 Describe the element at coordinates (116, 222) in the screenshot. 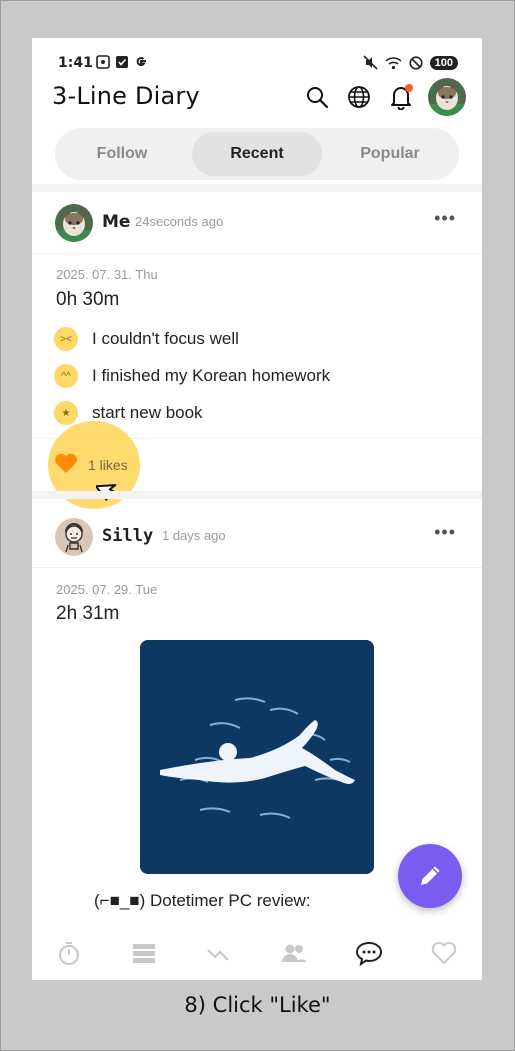

I see `author-name: Me` at that location.